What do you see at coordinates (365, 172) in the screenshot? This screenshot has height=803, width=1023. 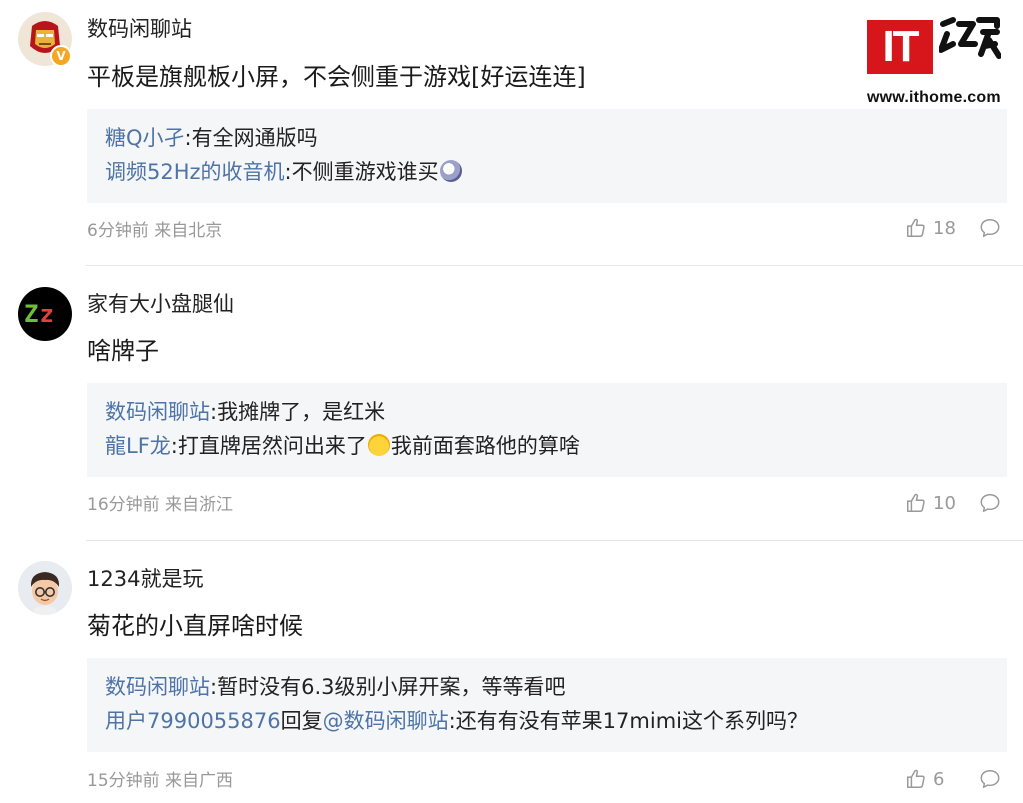 I see `reply-text: 不侧重游戏谁买` at bounding box center [365, 172].